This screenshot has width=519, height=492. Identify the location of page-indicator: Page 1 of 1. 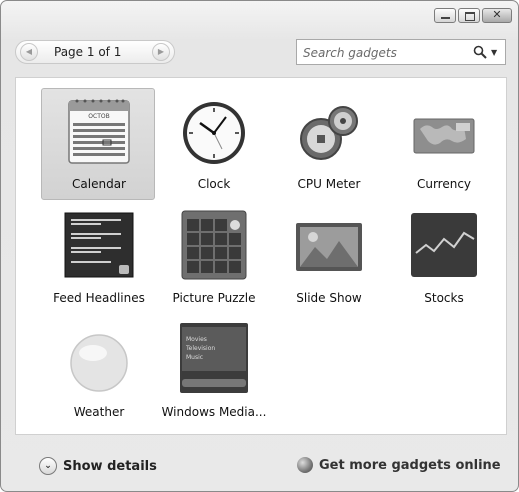
(88, 52).